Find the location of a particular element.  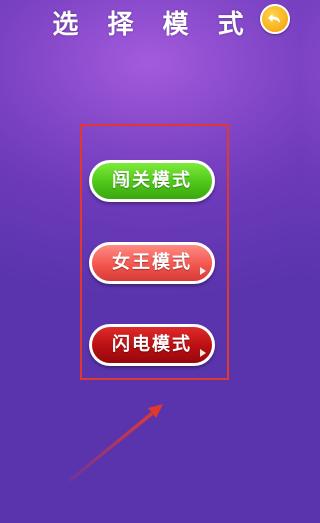

pointer-arrow-icon is located at coordinates (115, 443).